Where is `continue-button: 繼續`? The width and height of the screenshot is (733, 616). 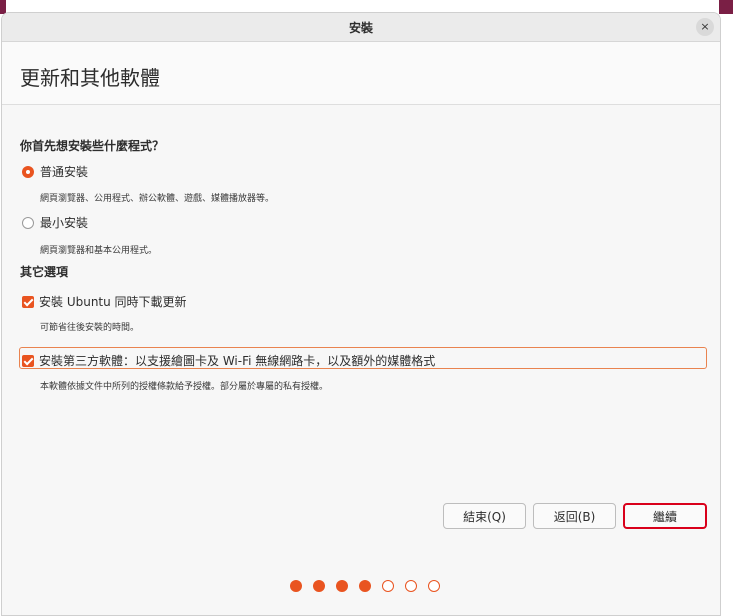
continue-button: 繼續 is located at coordinates (665, 516).